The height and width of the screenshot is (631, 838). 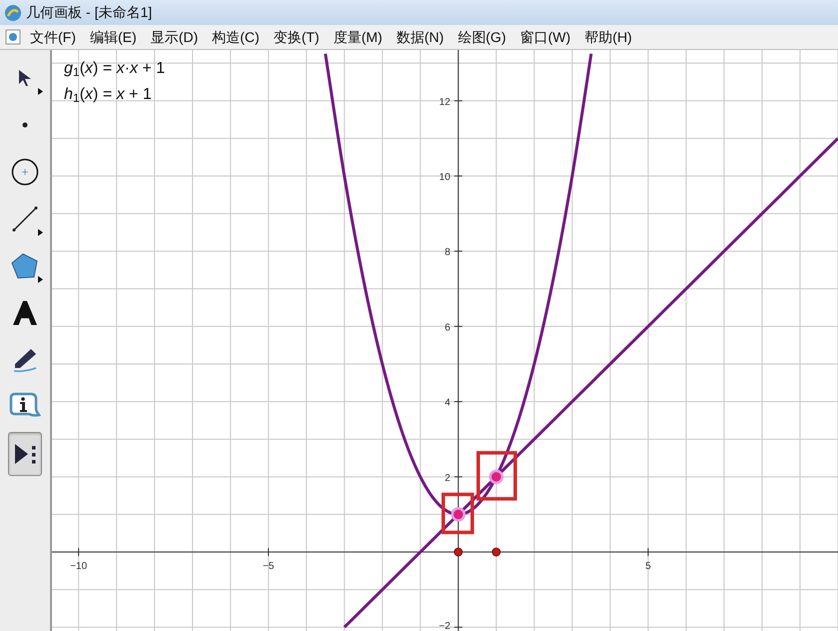 I want to click on play-dots-icon, so click(x=25, y=454).